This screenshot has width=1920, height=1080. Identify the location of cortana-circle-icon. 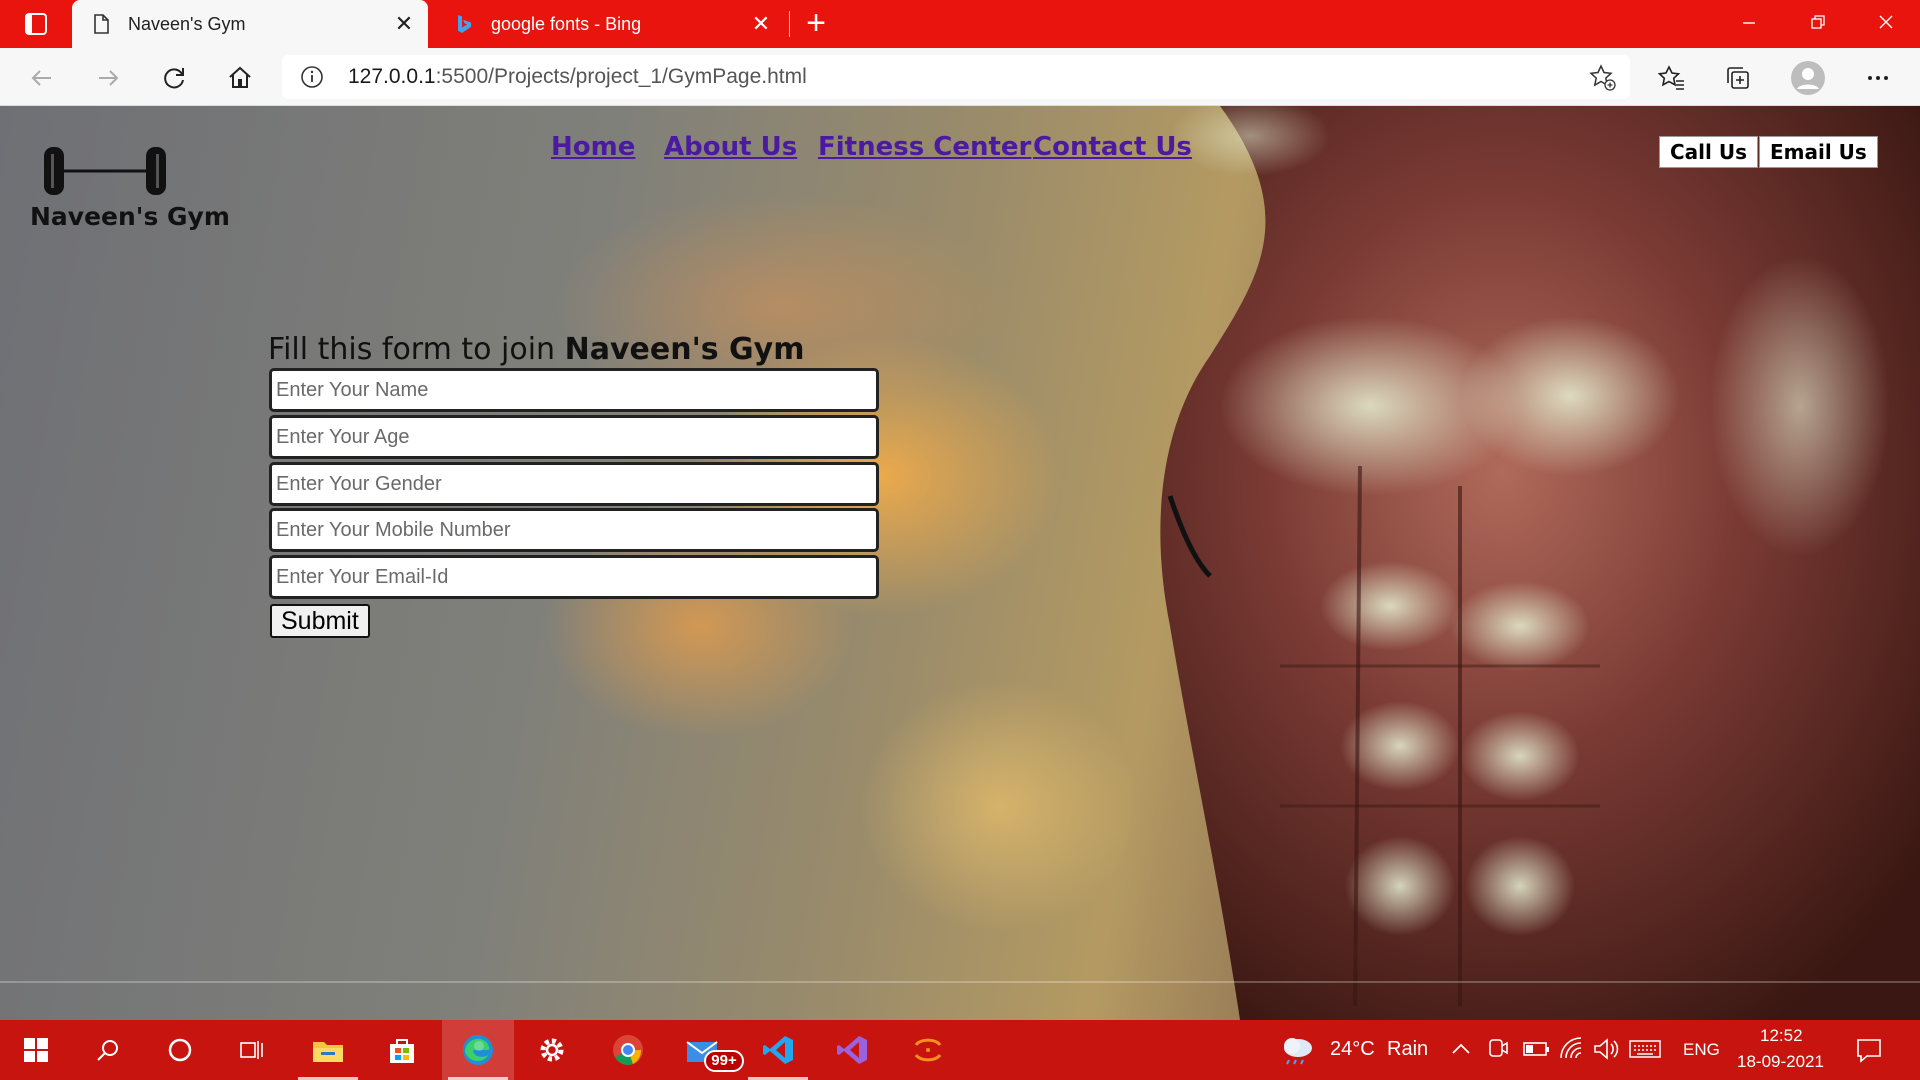
(180, 1050).